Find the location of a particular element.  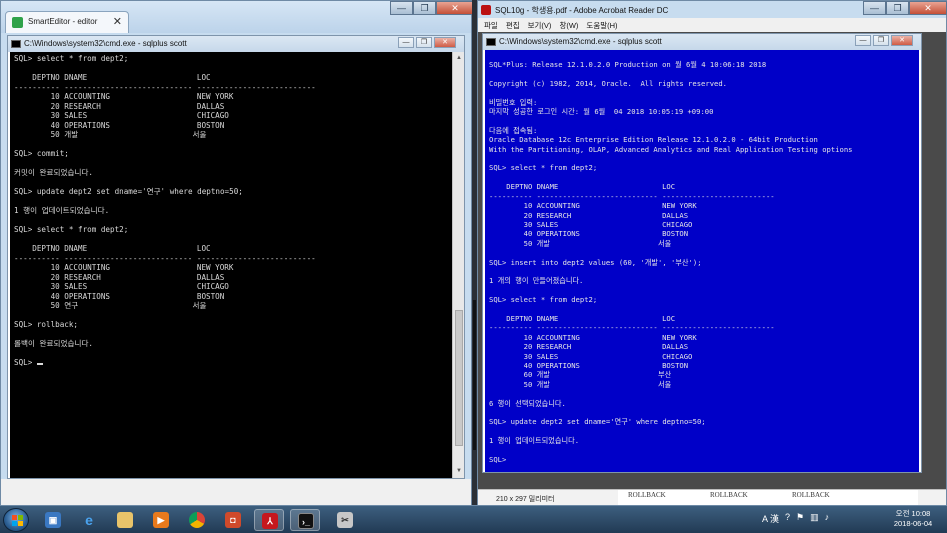

cmd-close-button-right: ✕ is located at coordinates (902, 40).